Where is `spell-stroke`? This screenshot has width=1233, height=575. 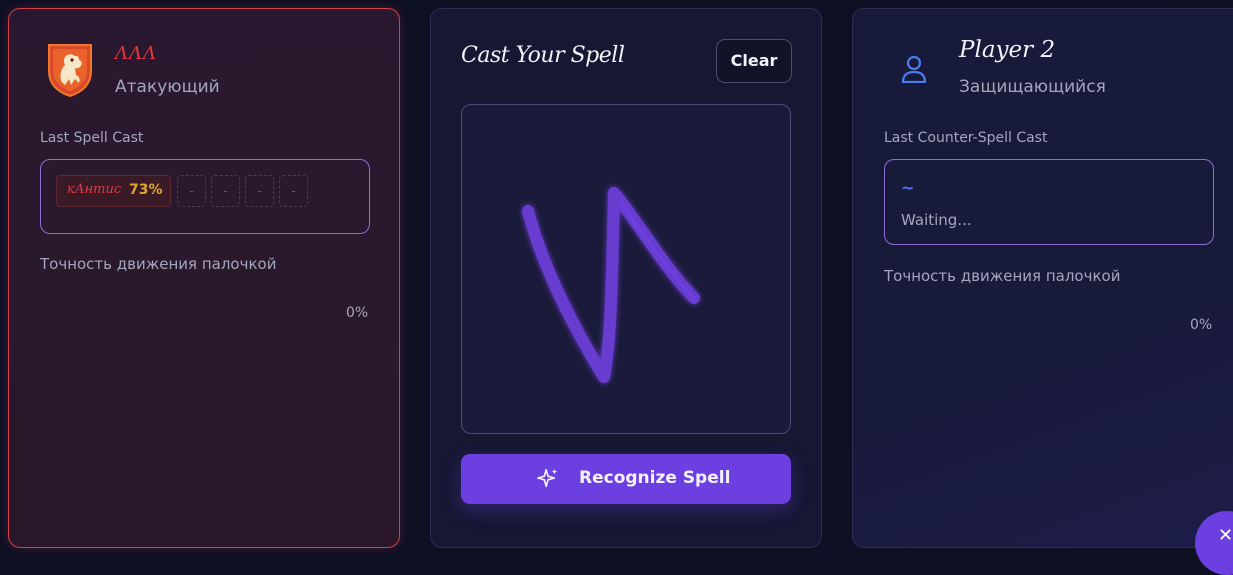 spell-stroke is located at coordinates (611, 285).